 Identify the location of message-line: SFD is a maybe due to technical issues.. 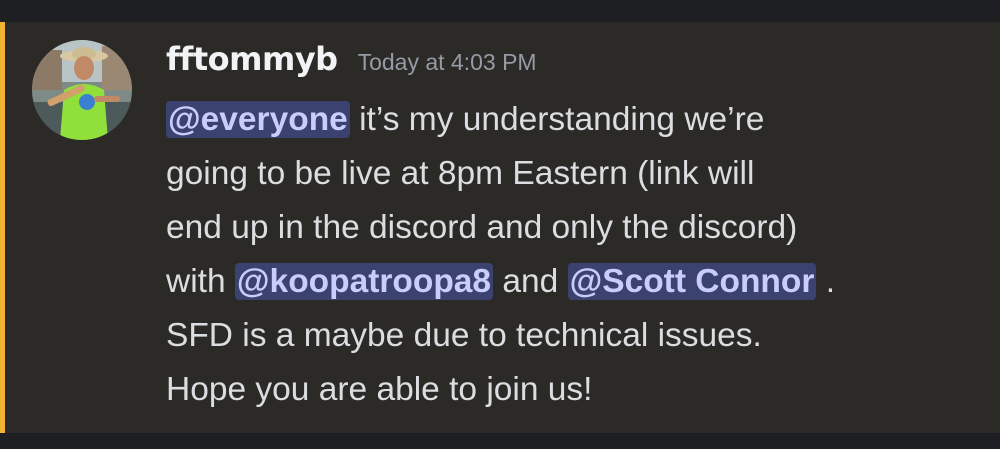
(571, 336).